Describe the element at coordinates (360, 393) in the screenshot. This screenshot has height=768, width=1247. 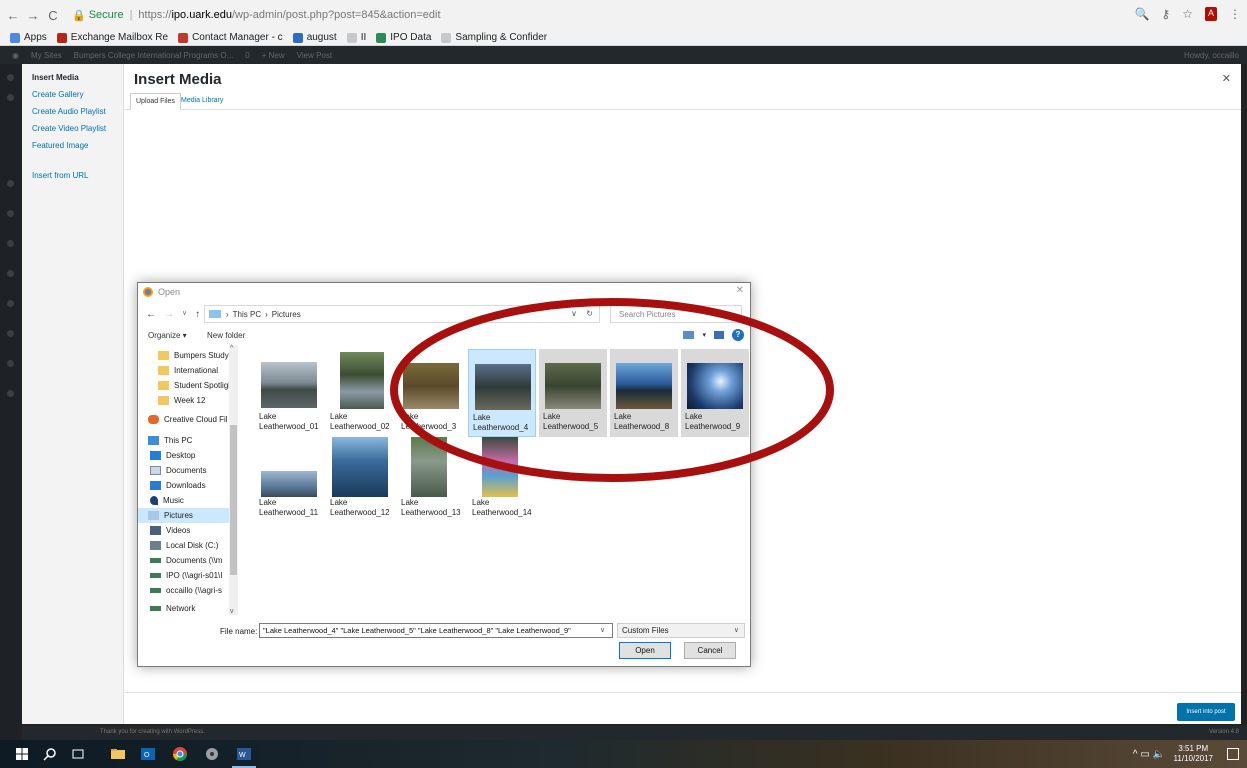
I see `file-tile: Lake Leatherwood_02` at that location.